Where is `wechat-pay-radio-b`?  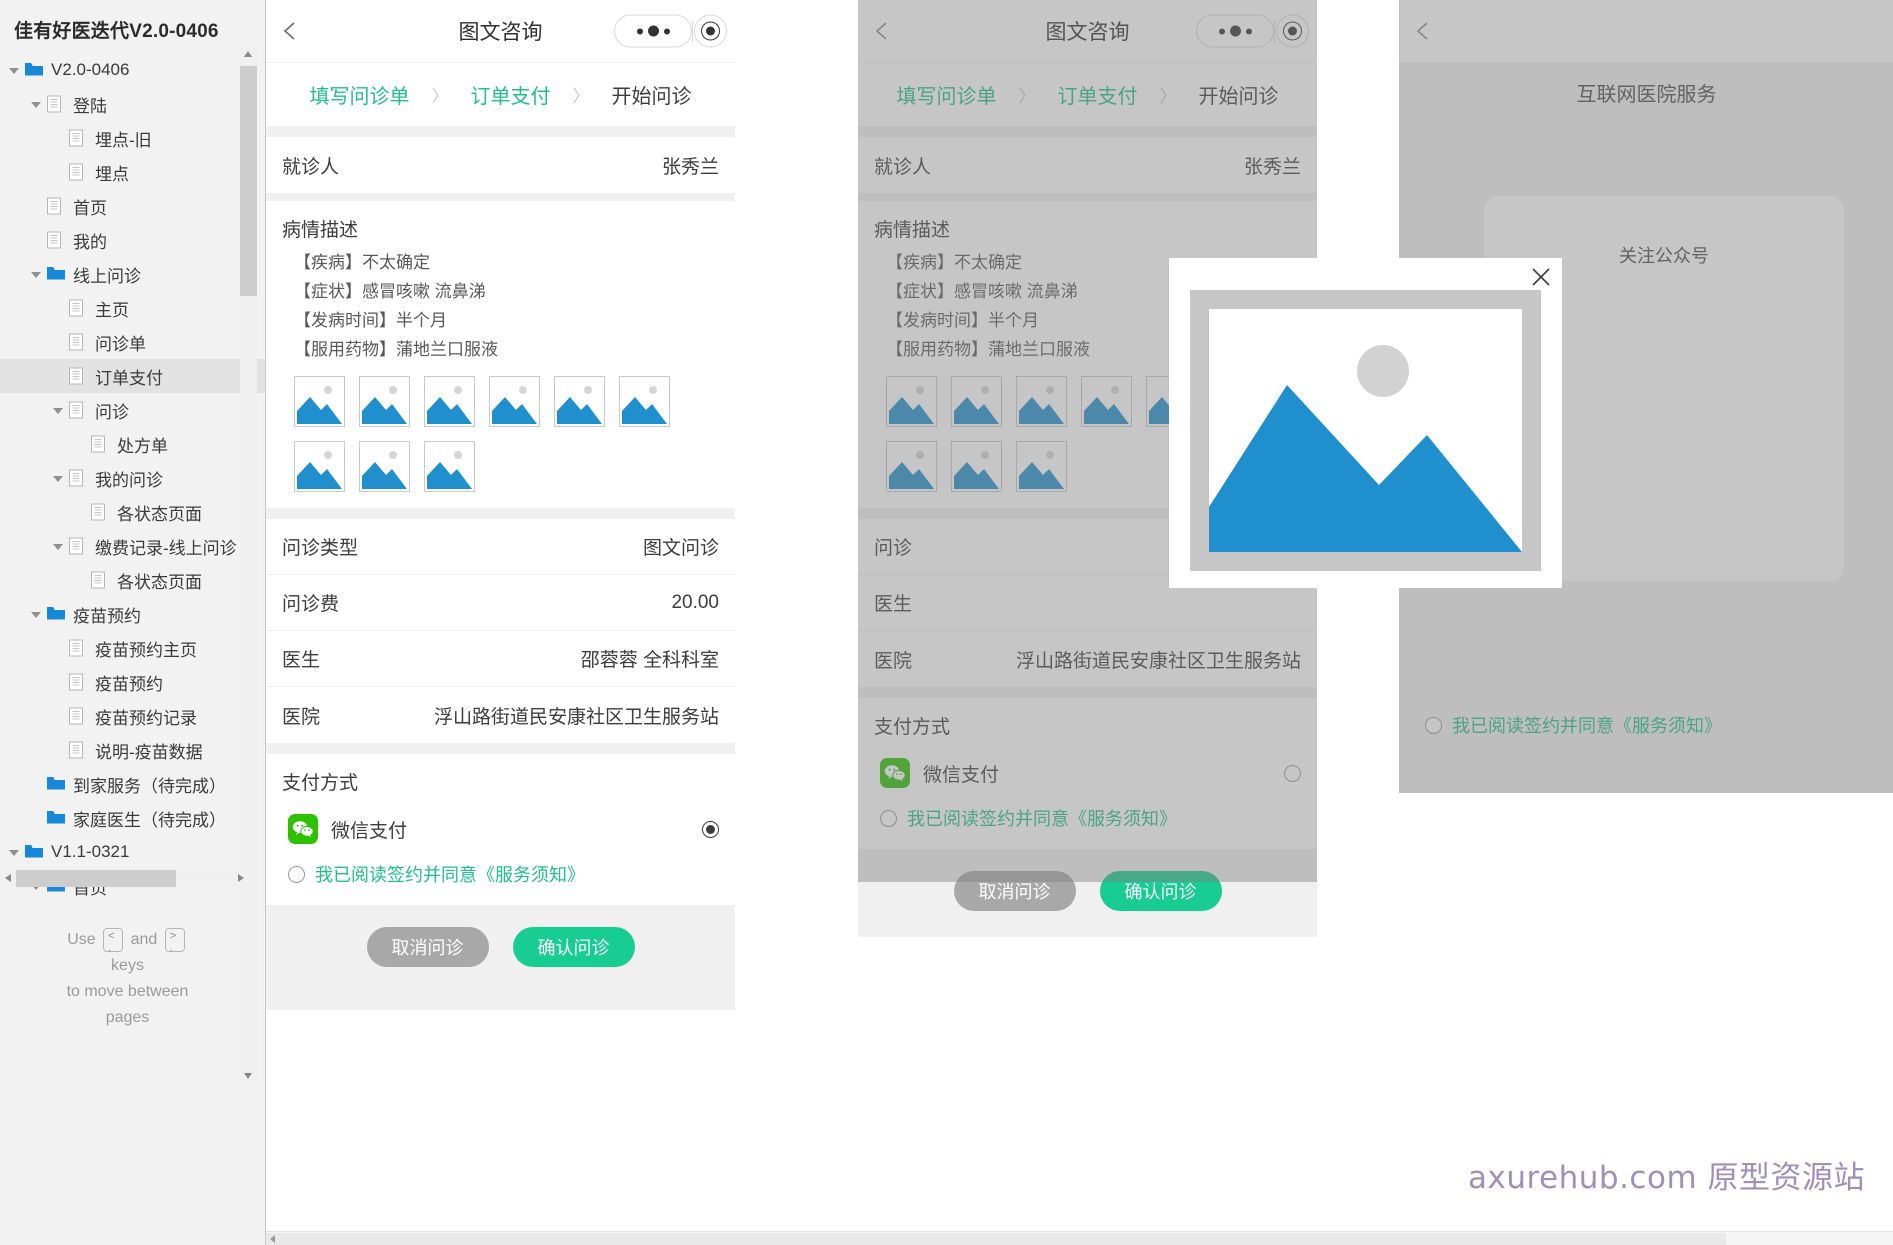 wechat-pay-radio-b is located at coordinates (1292, 773).